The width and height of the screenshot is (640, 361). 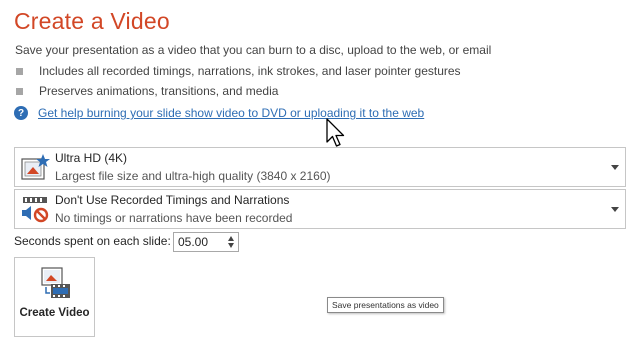 I want to click on create-video-button: Create Video, so click(x=54, y=297).